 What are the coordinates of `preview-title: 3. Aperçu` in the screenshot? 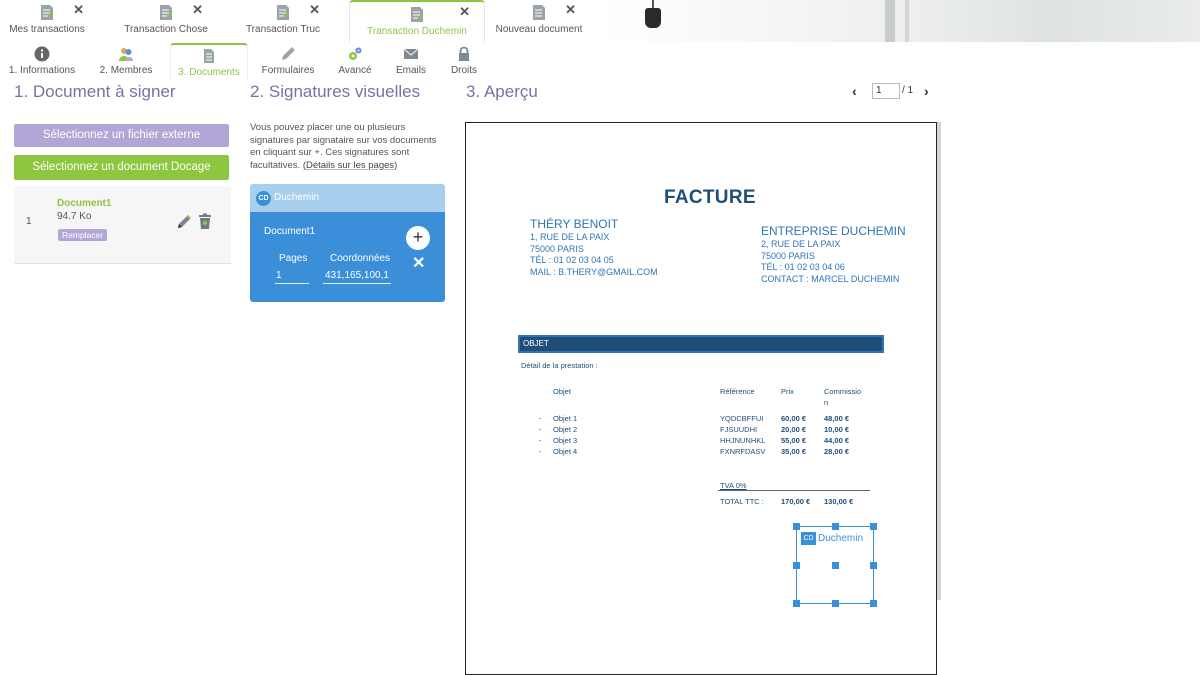 It's located at (502, 91).